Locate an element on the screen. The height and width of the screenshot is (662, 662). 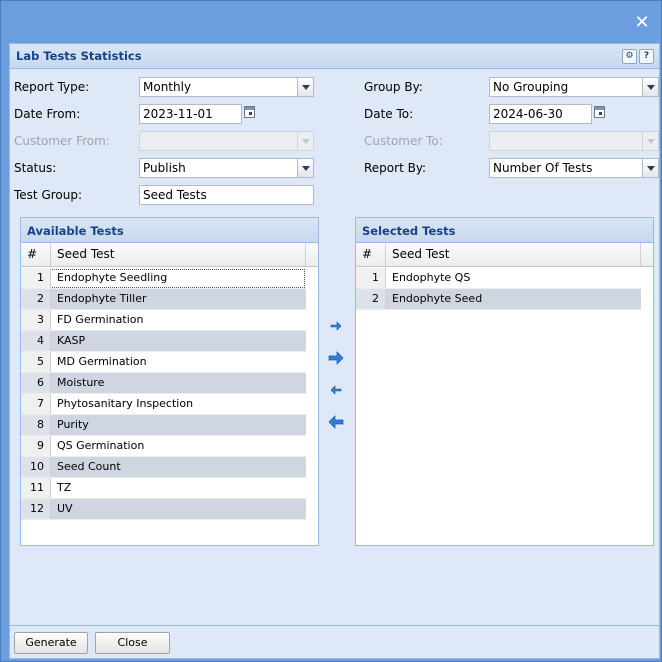
generate-button: Generate is located at coordinates (51, 643).